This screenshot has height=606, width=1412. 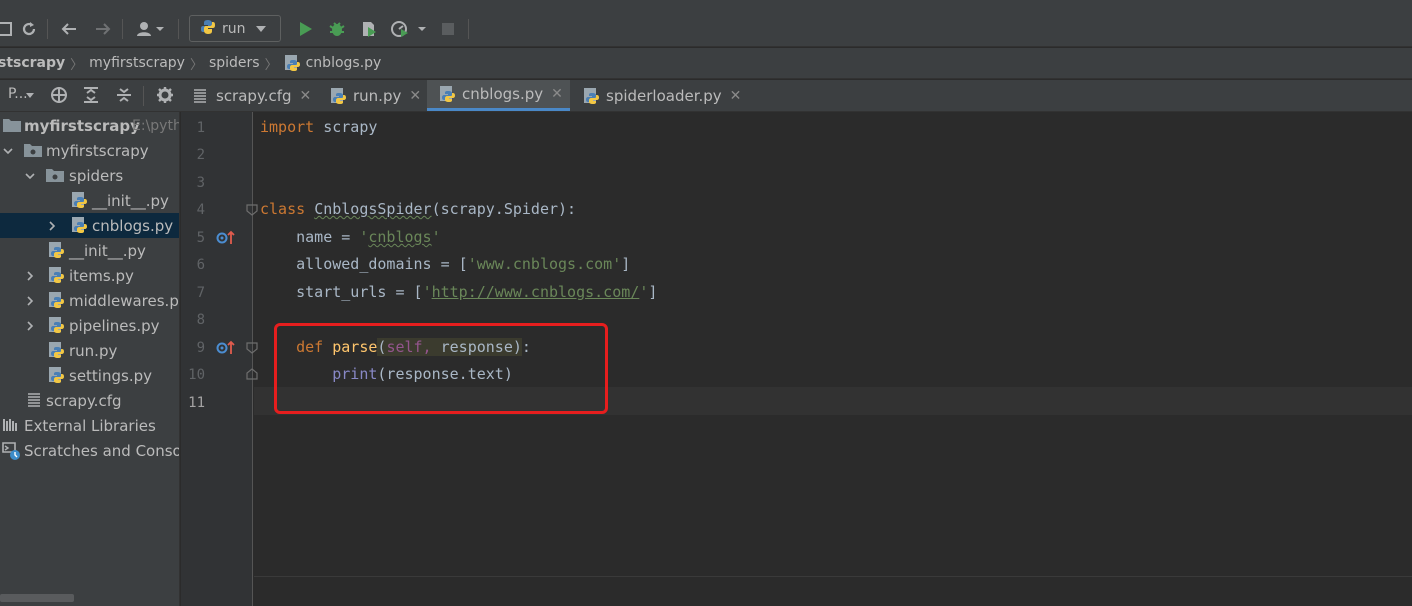 What do you see at coordinates (137, 63) in the screenshot?
I see `breadcrumb-item-package: myfirstscrapy` at bounding box center [137, 63].